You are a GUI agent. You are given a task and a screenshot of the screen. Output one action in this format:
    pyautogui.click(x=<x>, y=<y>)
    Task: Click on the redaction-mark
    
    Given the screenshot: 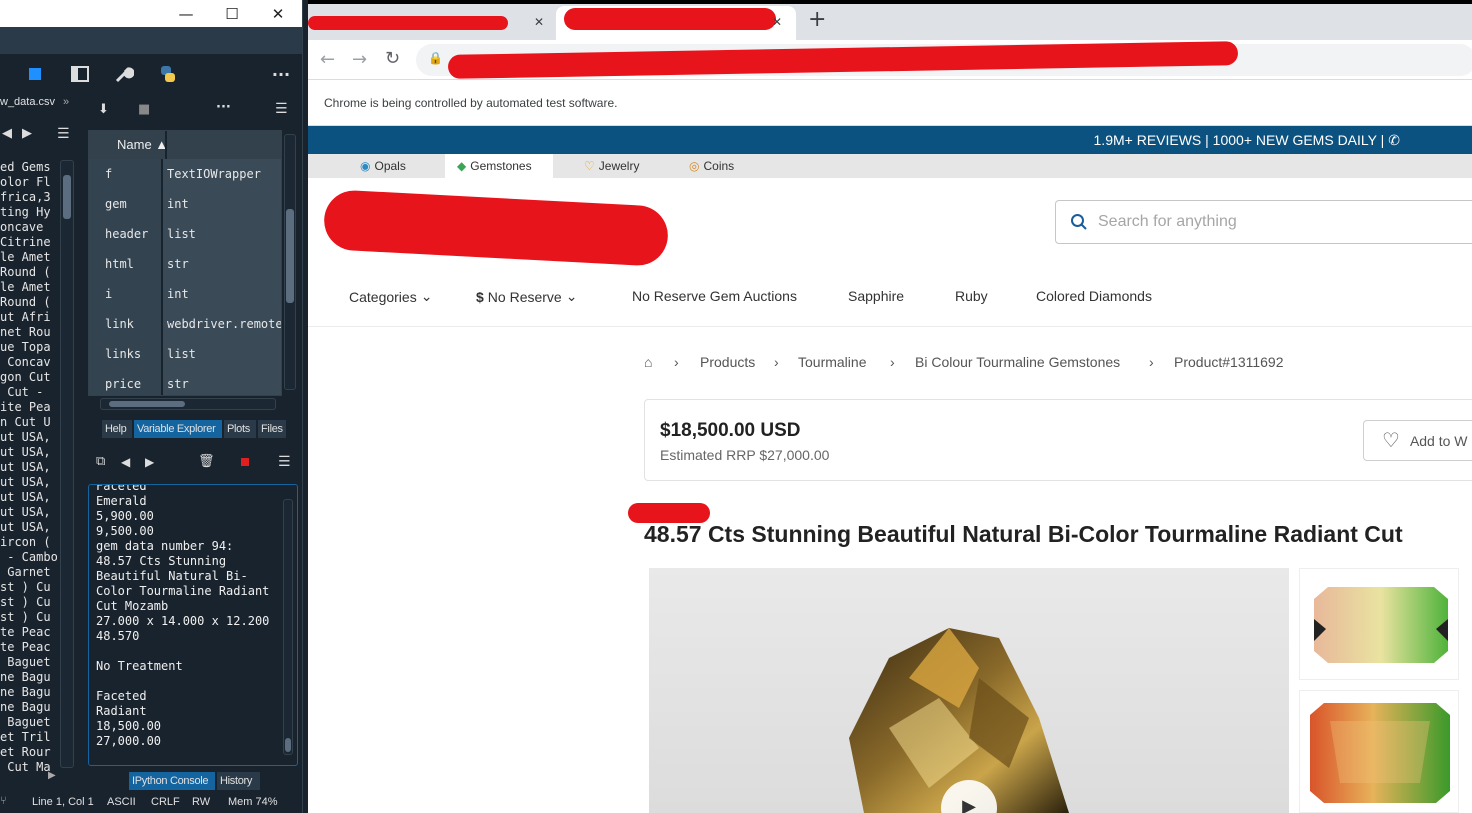 What is the action you would take?
    pyautogui.click(x=670, y=19)
    